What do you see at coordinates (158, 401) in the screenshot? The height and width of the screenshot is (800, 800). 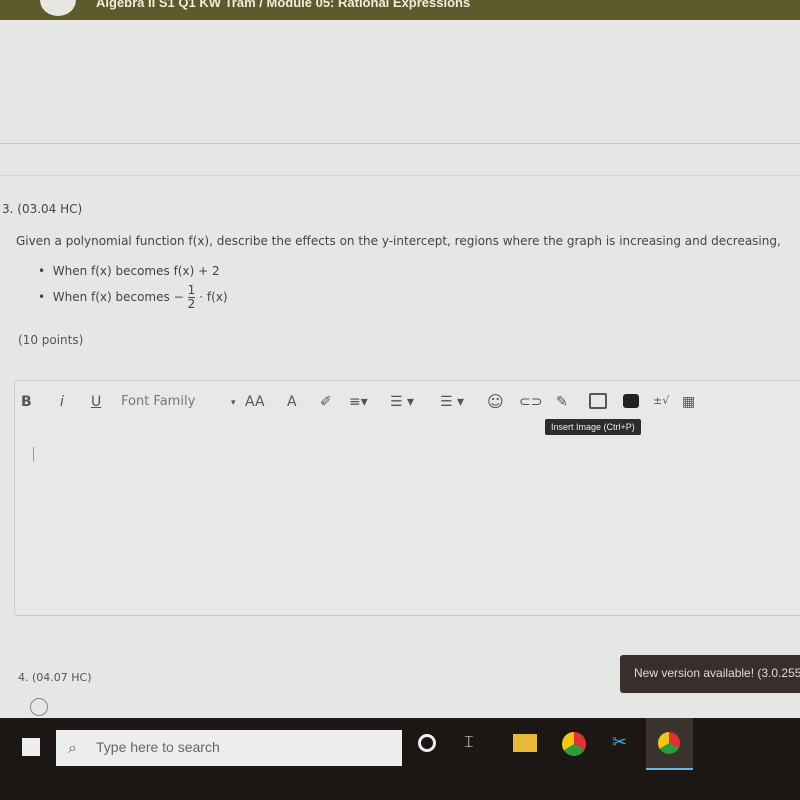 I see `font-family-select: Font Family` at bounding box center [158, 401].